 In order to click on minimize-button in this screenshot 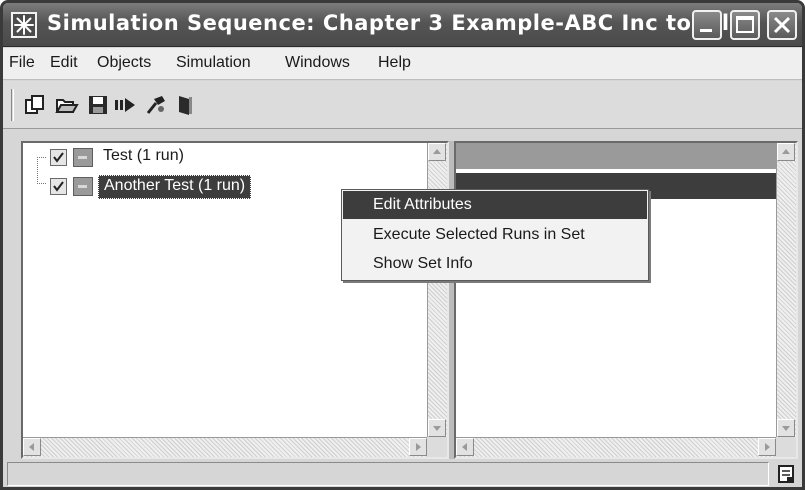, I will do `click(707, 25)`.